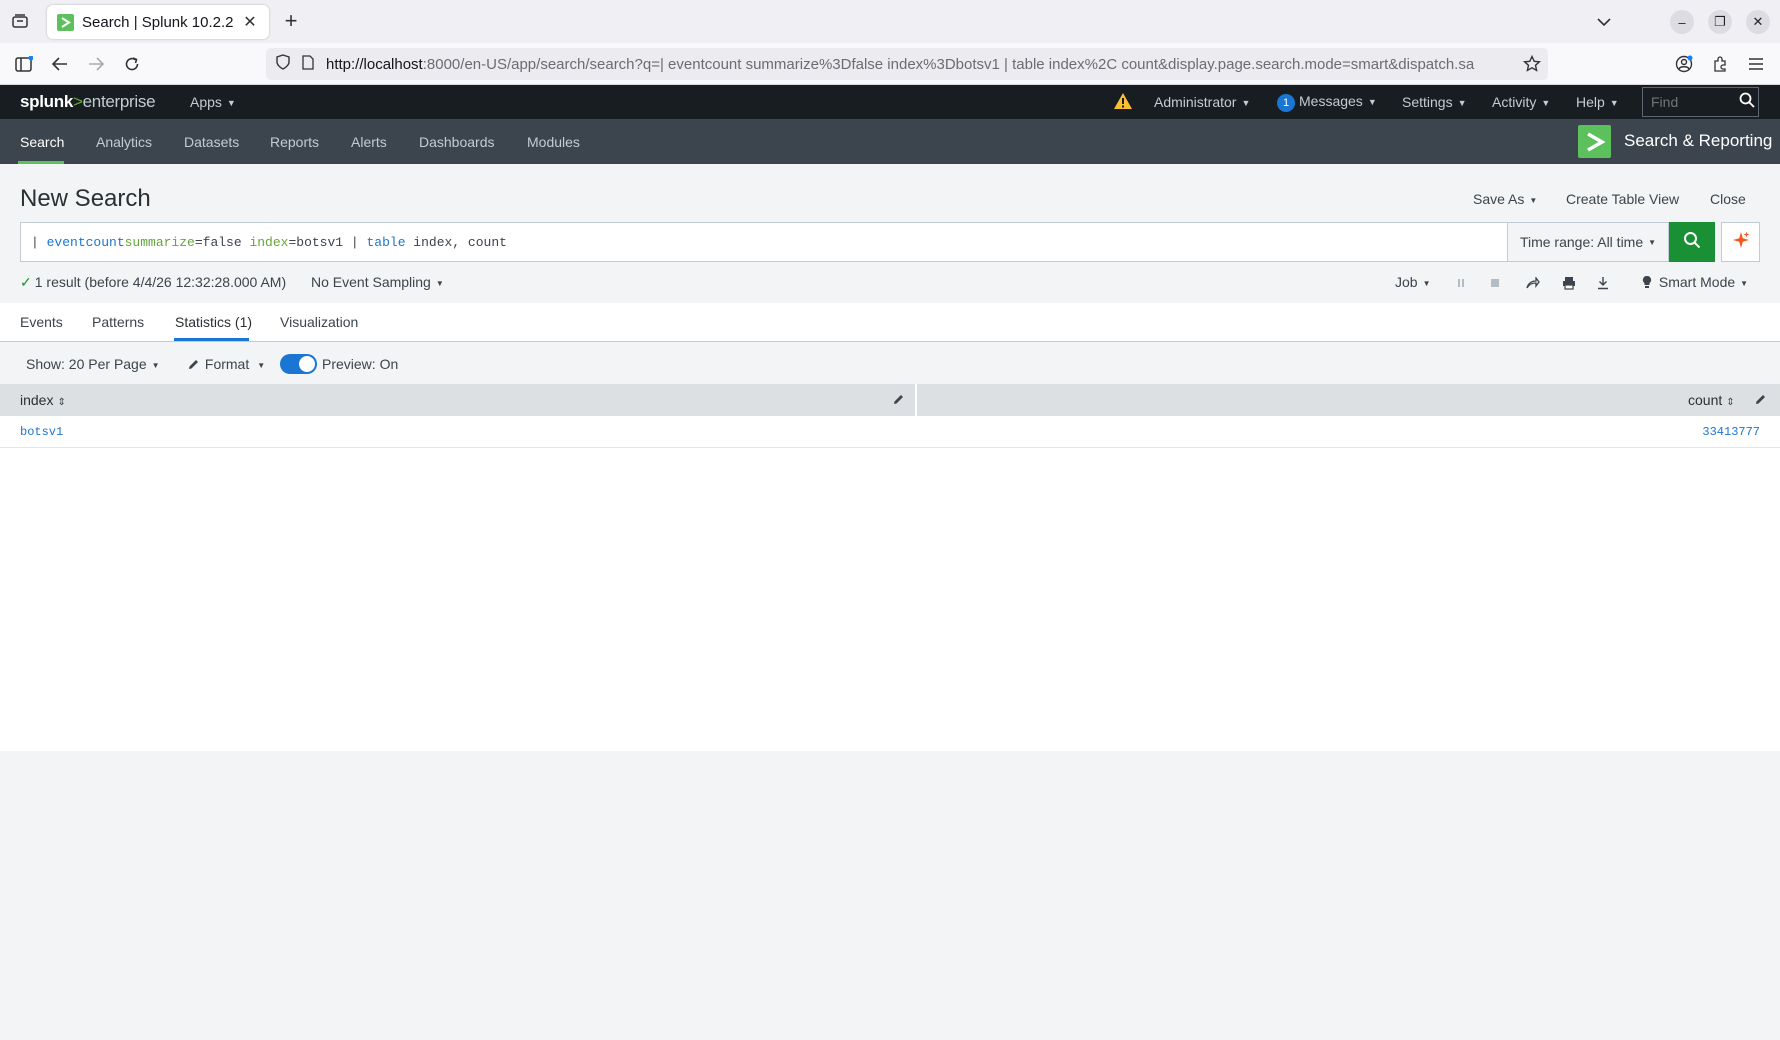 This screenshot has height=1040, width=1780. I want to click on app-nav-modules: Modules, so click(553, 142).